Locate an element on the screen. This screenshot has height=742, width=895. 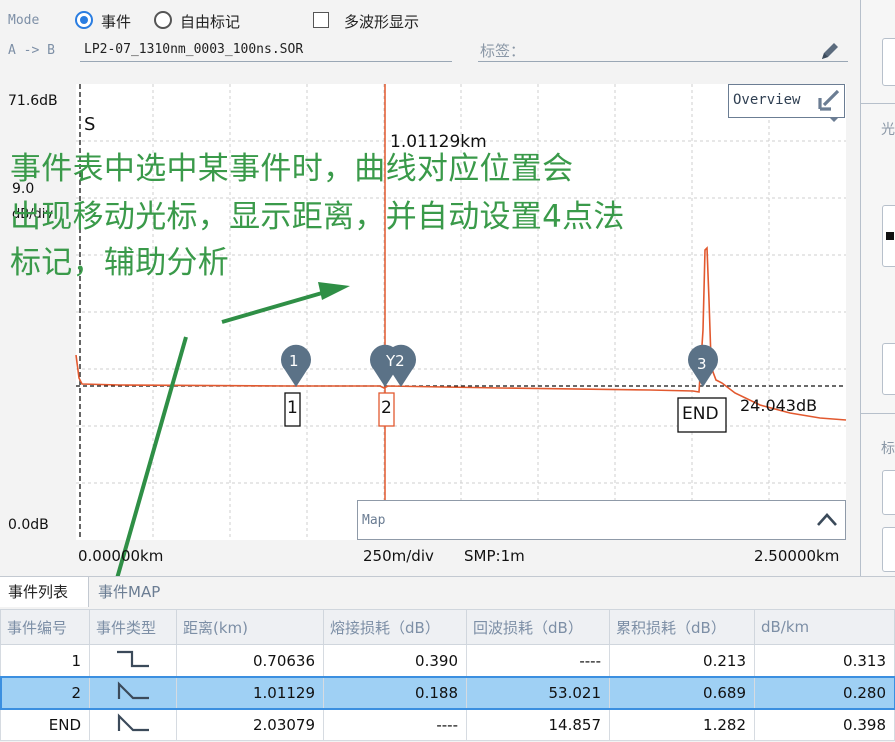
cell-event-number: 1 is located at coordinates (45, 660).